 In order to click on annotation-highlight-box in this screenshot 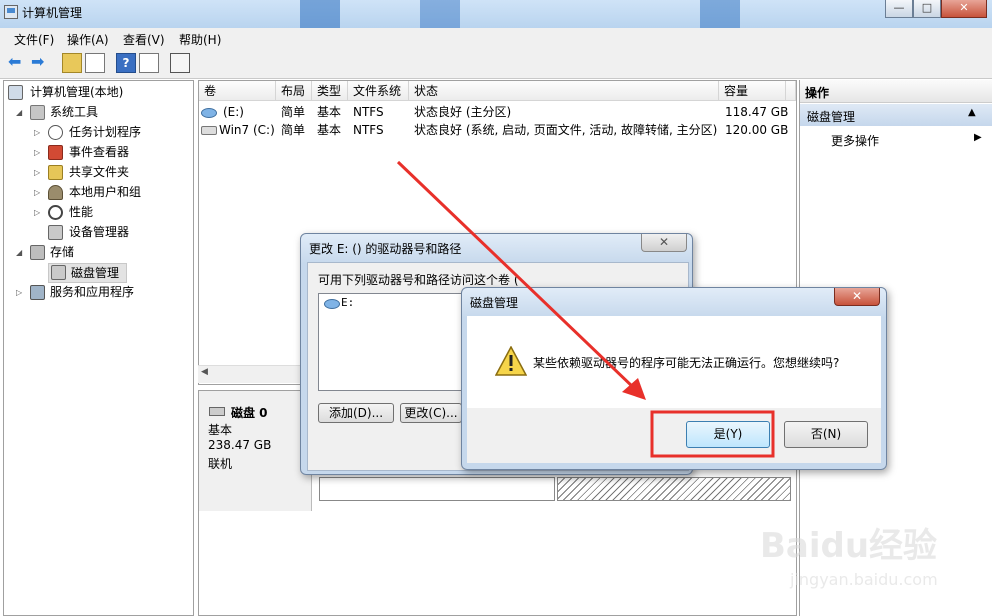, I will do `click(712, 434)`.